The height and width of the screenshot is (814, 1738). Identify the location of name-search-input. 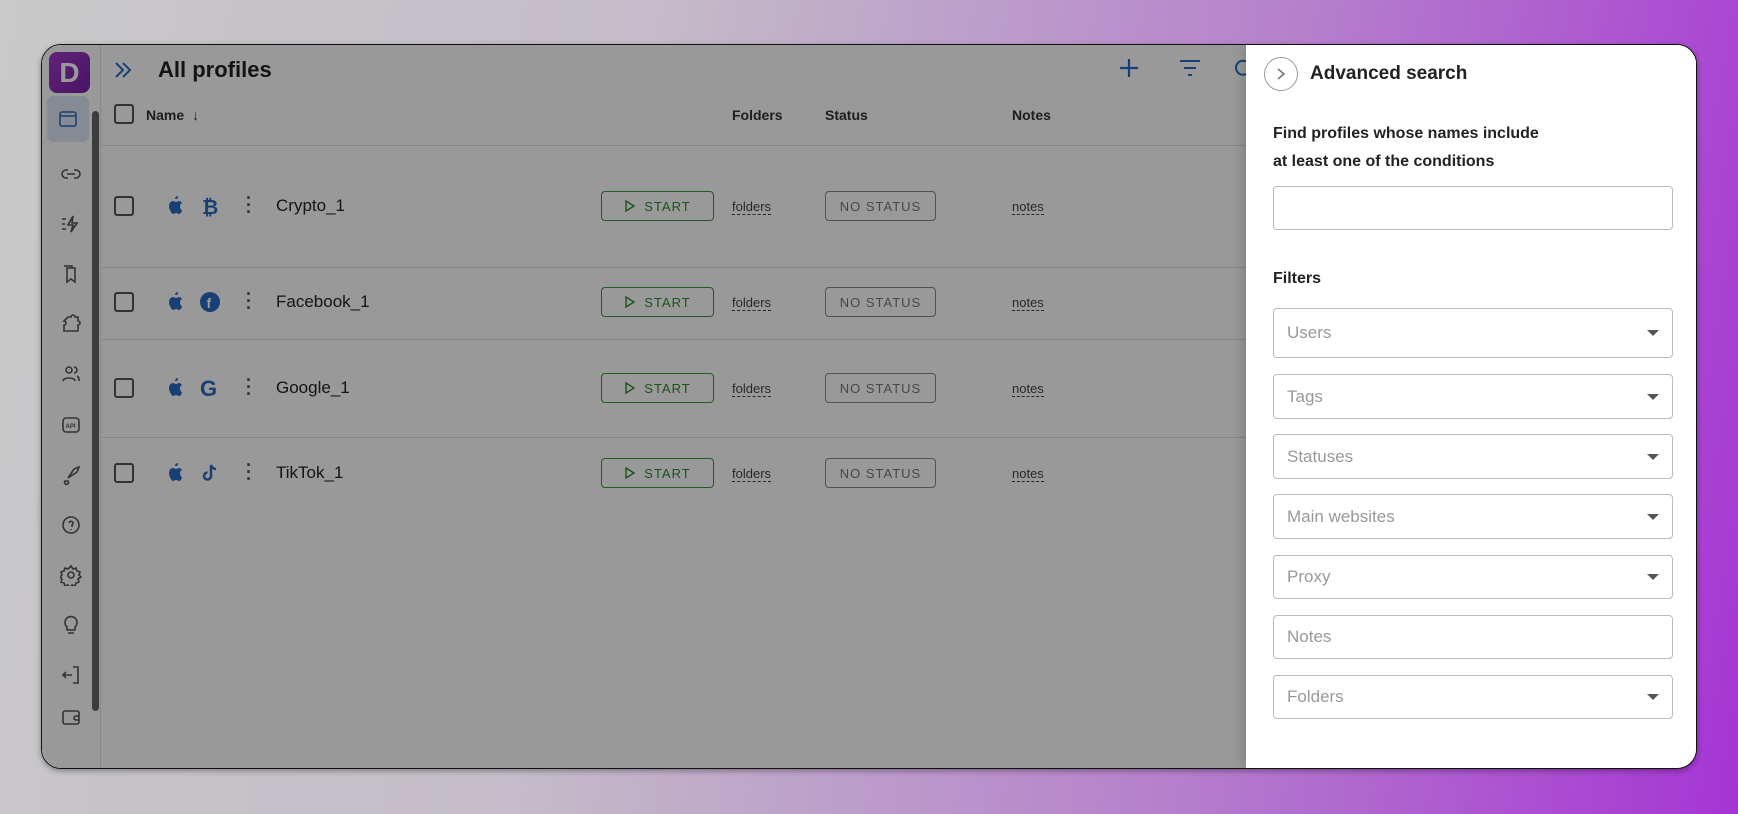
(1473, 208).